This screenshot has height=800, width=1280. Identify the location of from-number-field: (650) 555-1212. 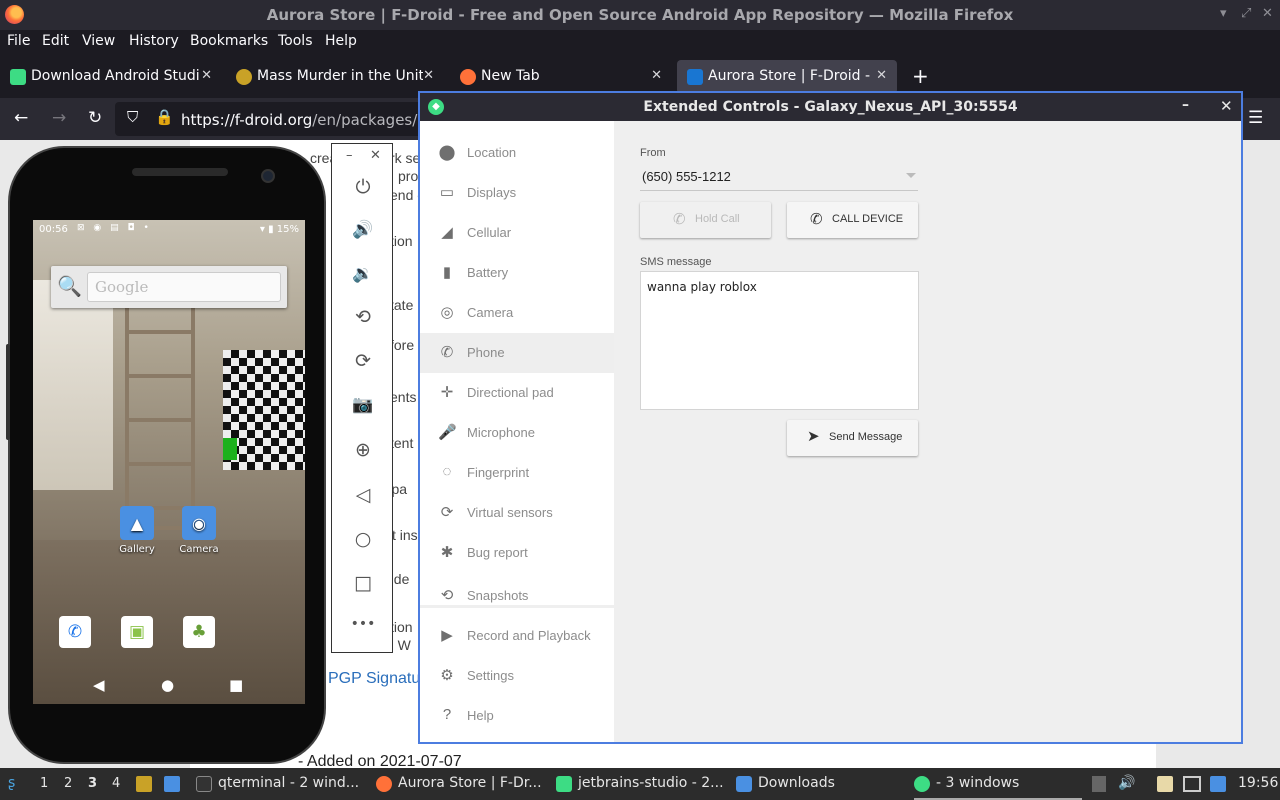
(779, 180).